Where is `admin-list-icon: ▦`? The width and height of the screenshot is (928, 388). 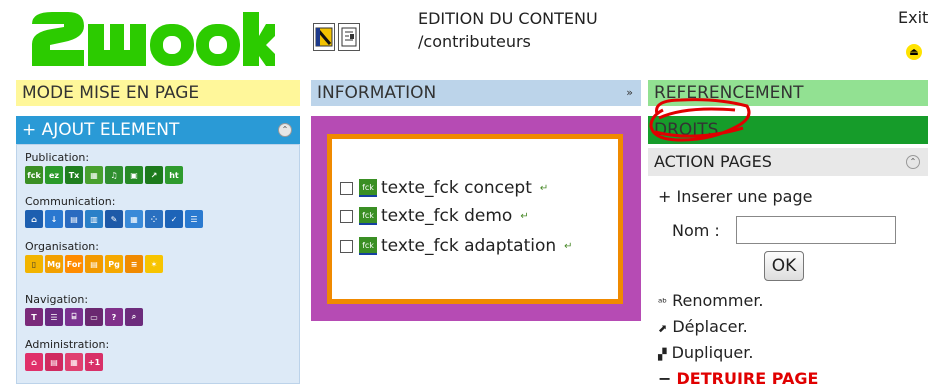 admin-list-icon: ▦ is located at coordinates (74, 362).